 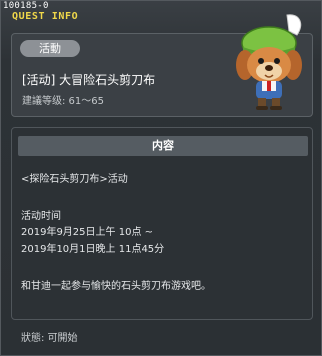 What do you see at coordinates (26, 6) in the screenshot?
I see `quest-id: 100185-0` at bounding box center [26, 6].